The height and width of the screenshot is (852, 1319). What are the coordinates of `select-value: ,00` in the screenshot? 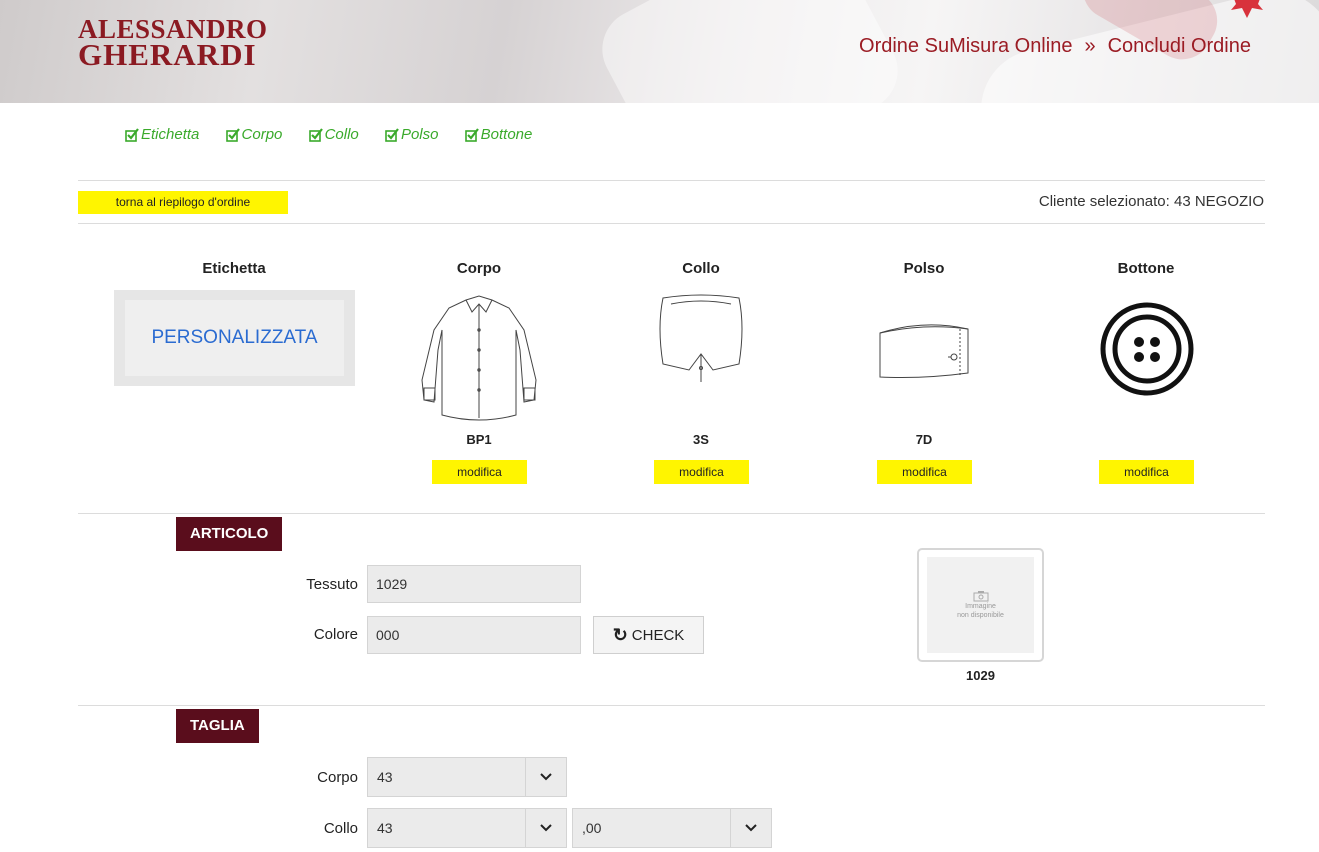 It's located at (592, 828).